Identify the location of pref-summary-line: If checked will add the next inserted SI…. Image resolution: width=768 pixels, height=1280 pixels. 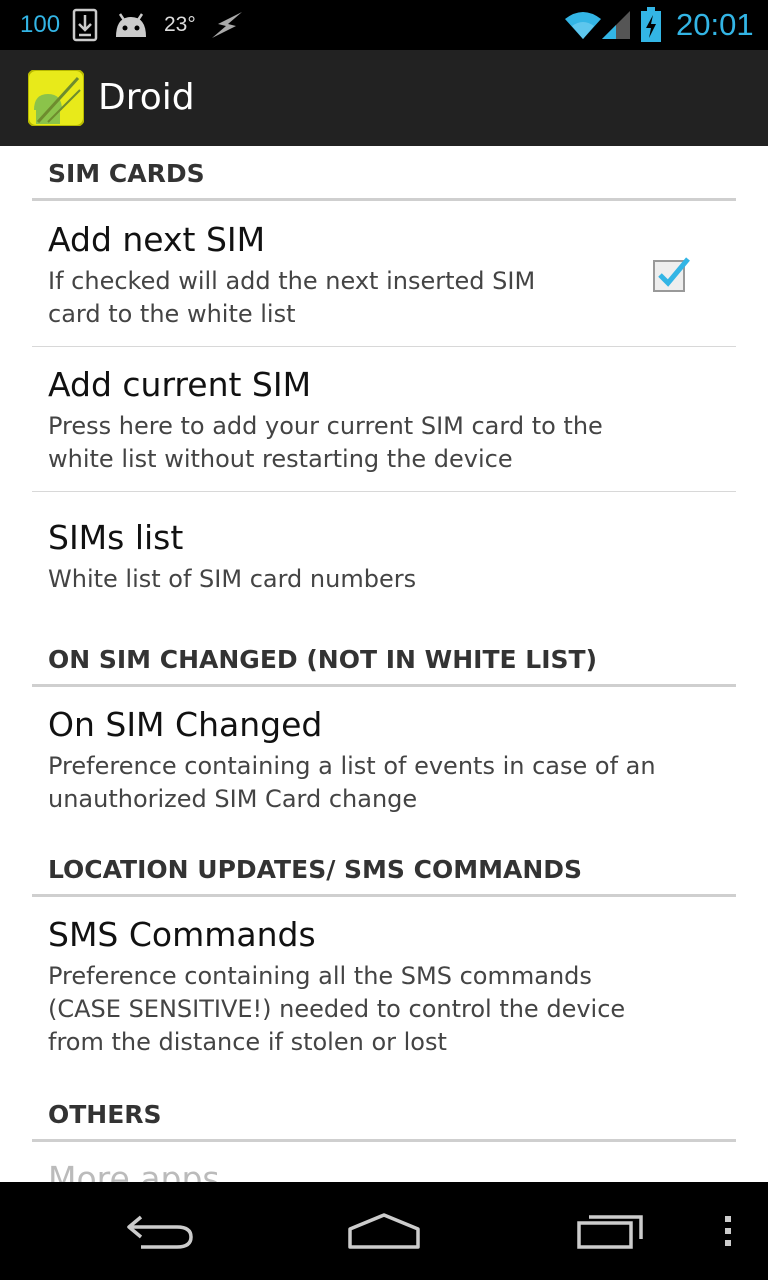
(292, 281).